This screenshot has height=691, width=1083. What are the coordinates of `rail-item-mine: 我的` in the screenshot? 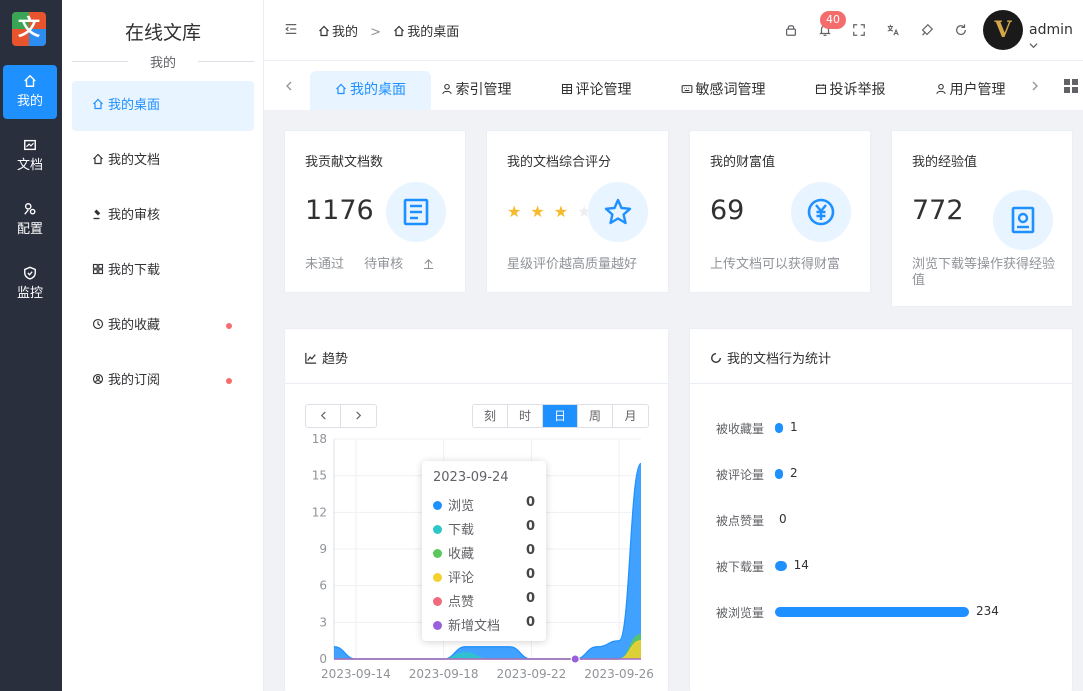 It's located at (30, 92).